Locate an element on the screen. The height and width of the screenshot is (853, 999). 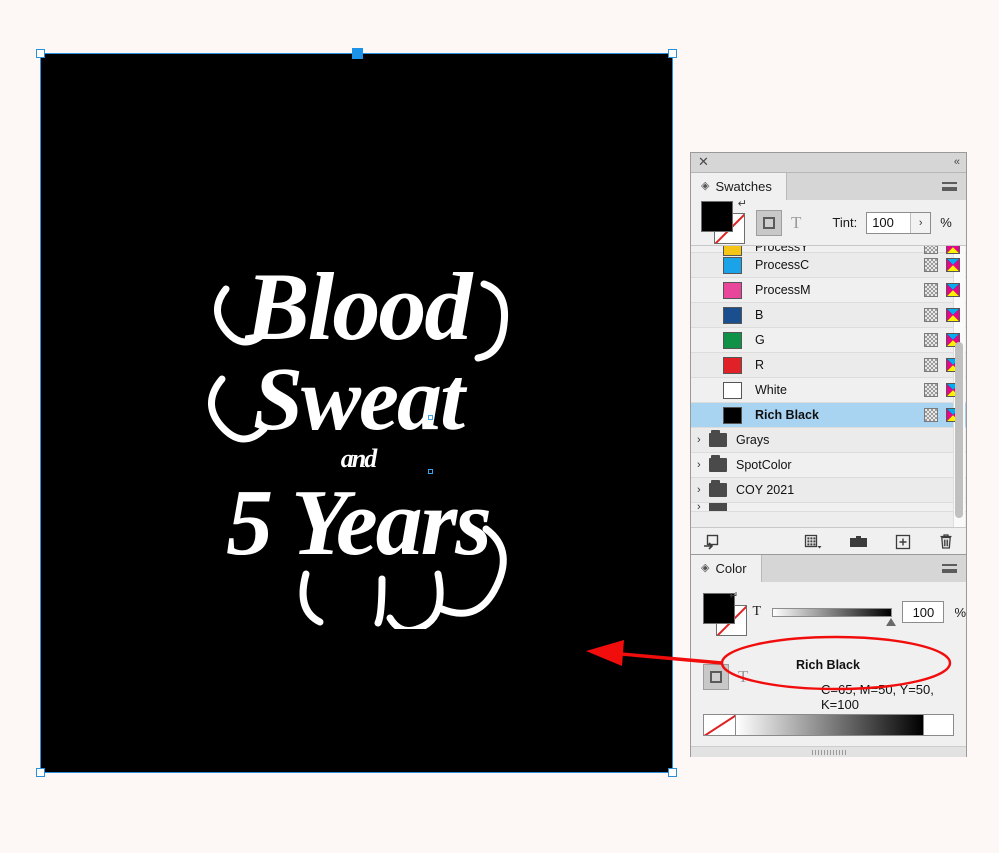
swatch-group-label: Grays is located at coordinates (753, 440).